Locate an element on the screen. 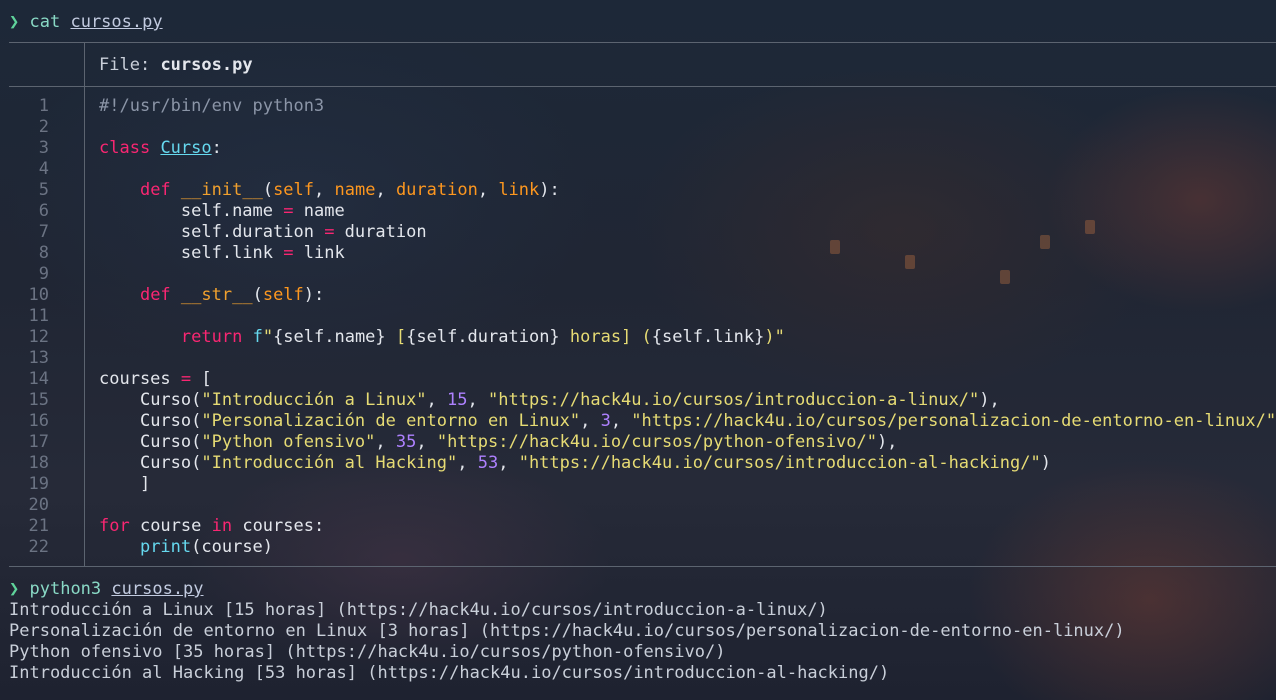  number-literal: 15 is located at coordinates (457, 400).